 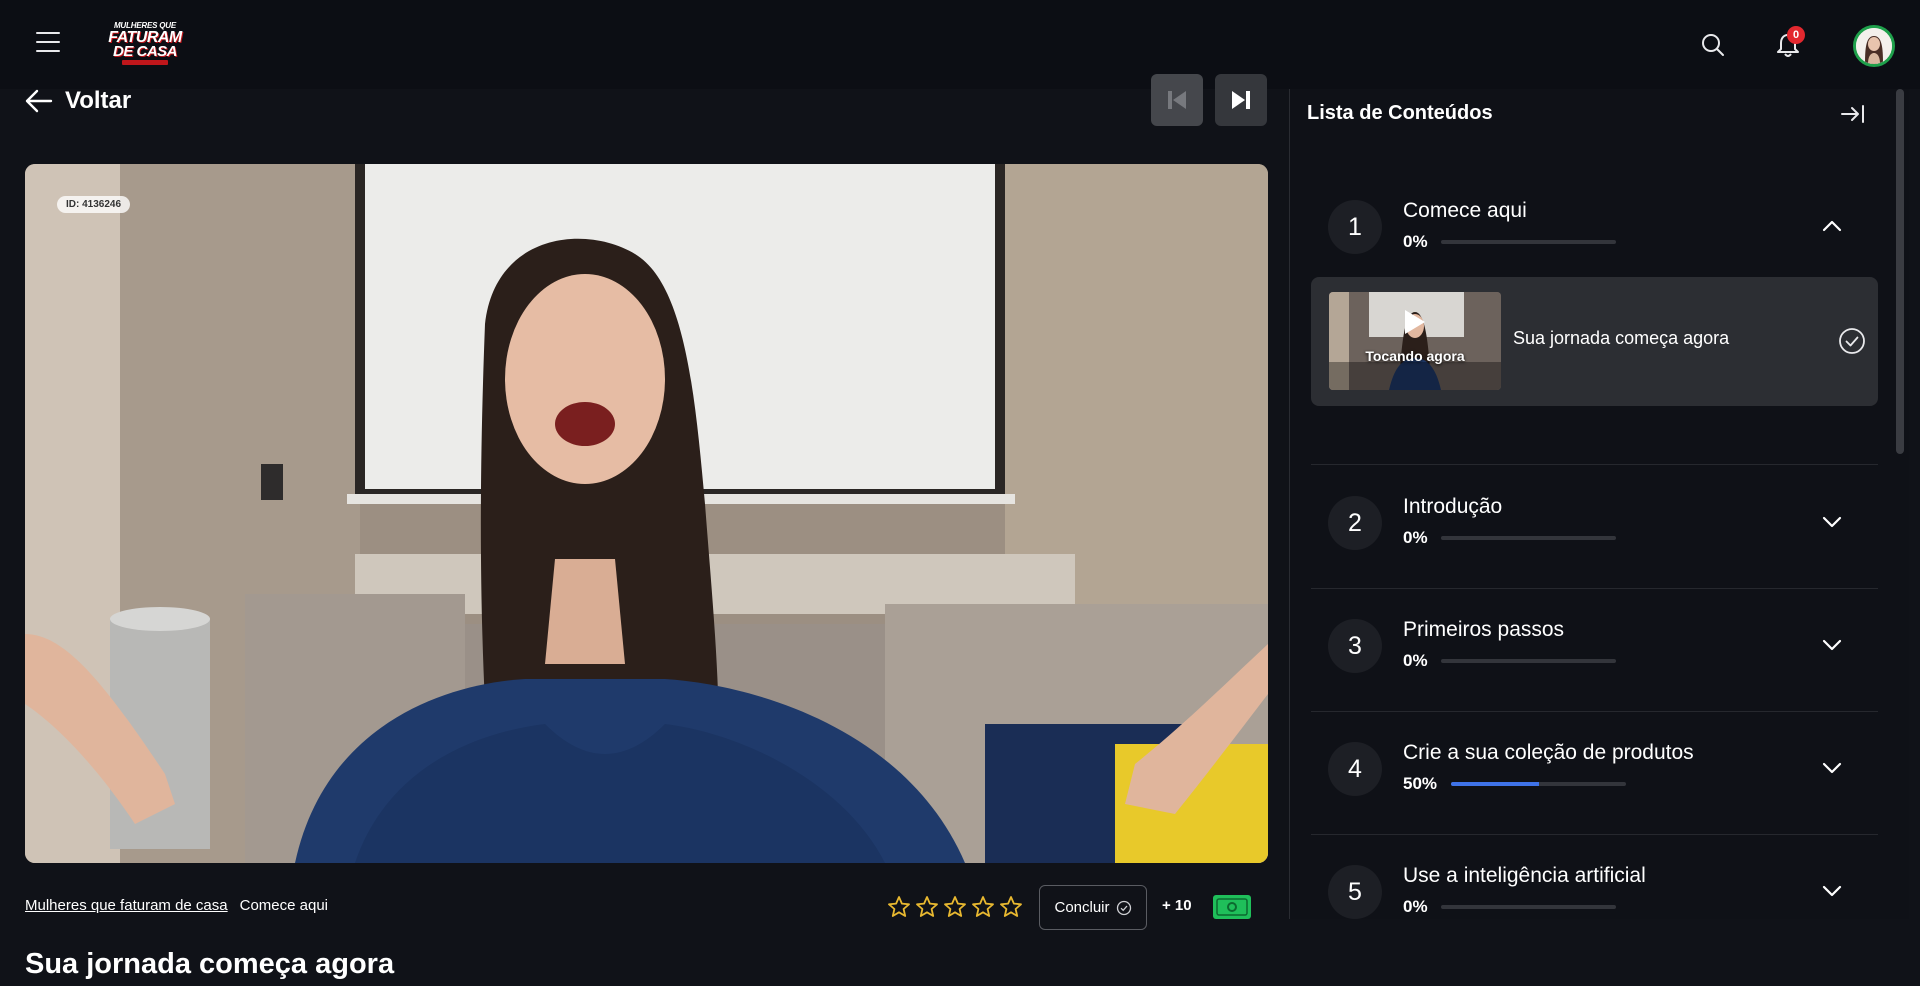 I want to click on previous-lesson-button, so click(x=1177, y=100).